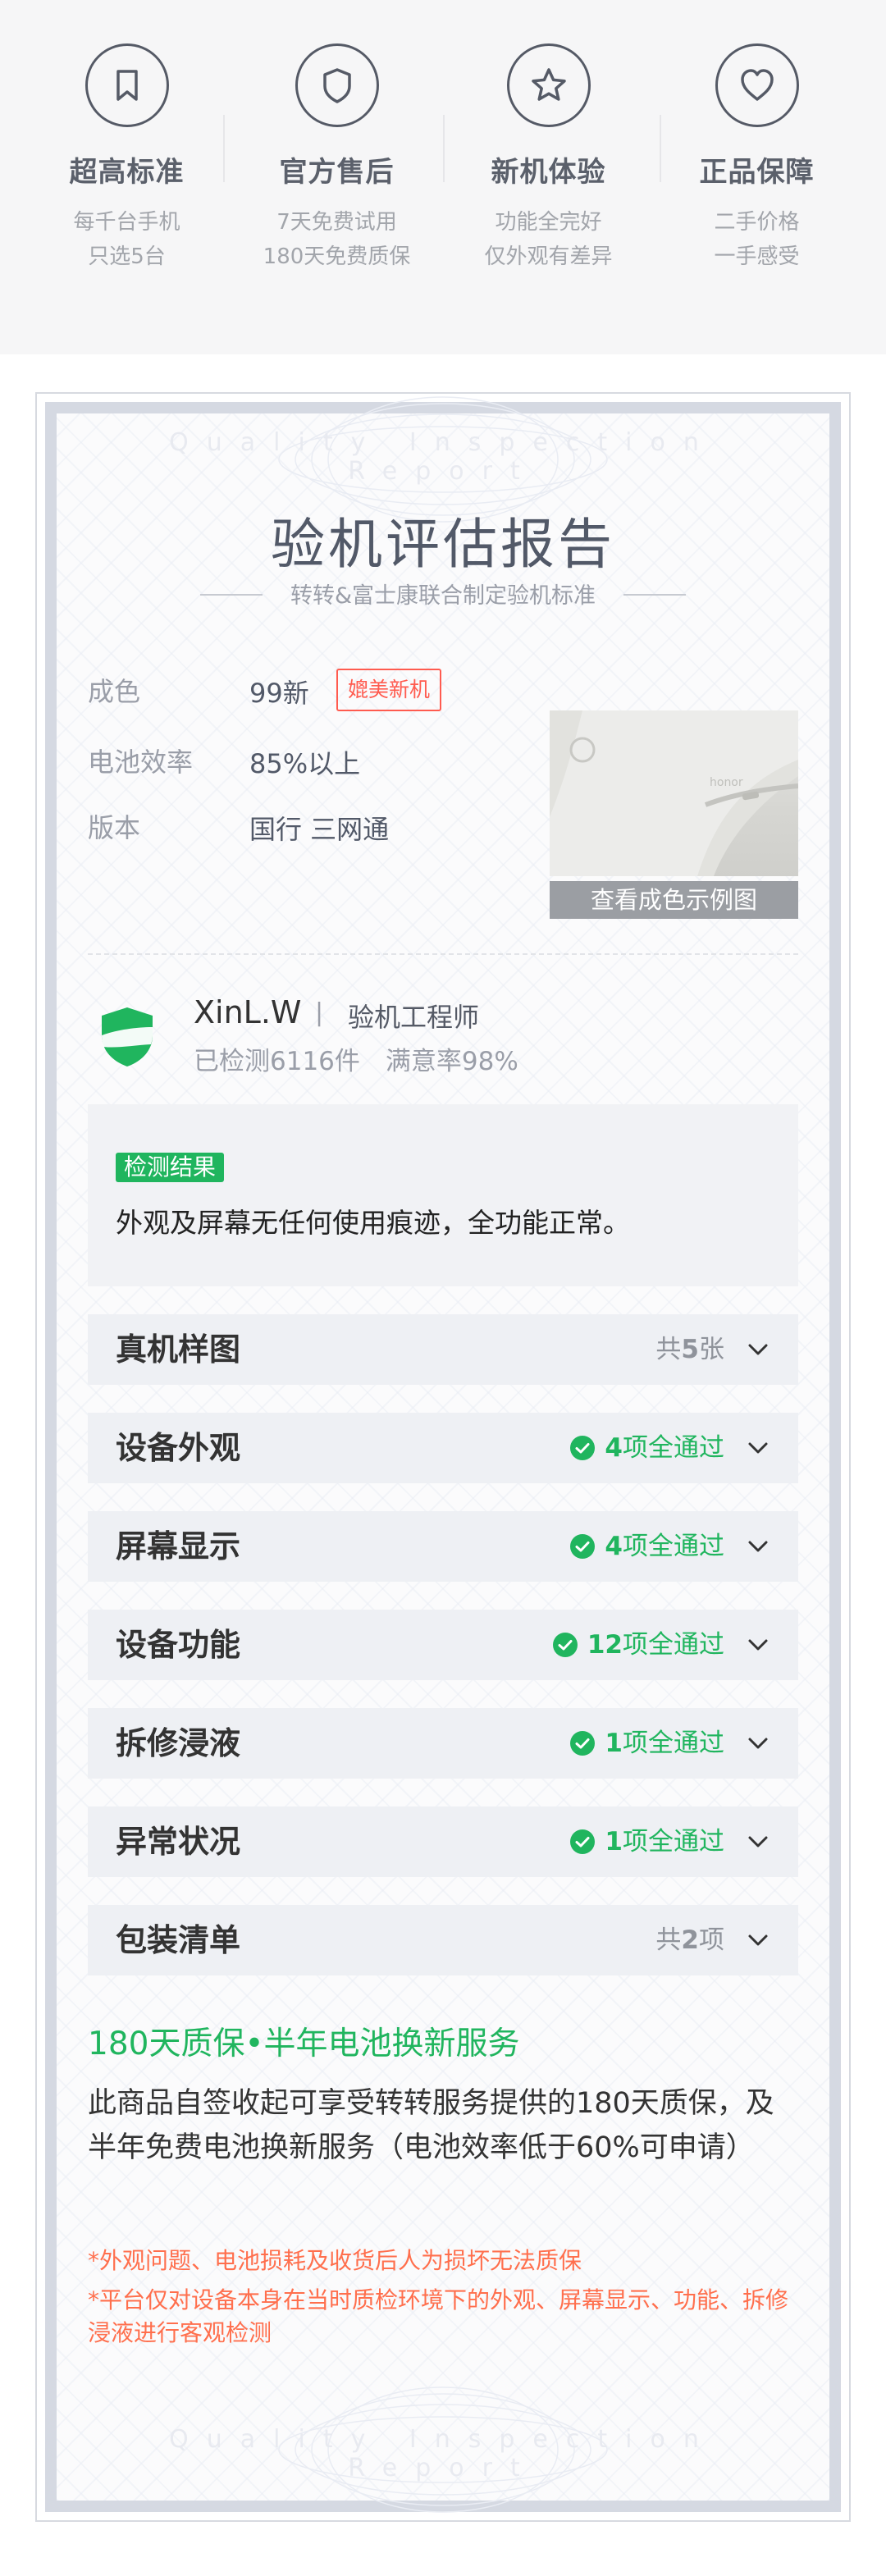  What do you see at coordinates (115, 692) in the screenshot?
I see `spec-label-condition: 成色` at bounding box center [115, 692].